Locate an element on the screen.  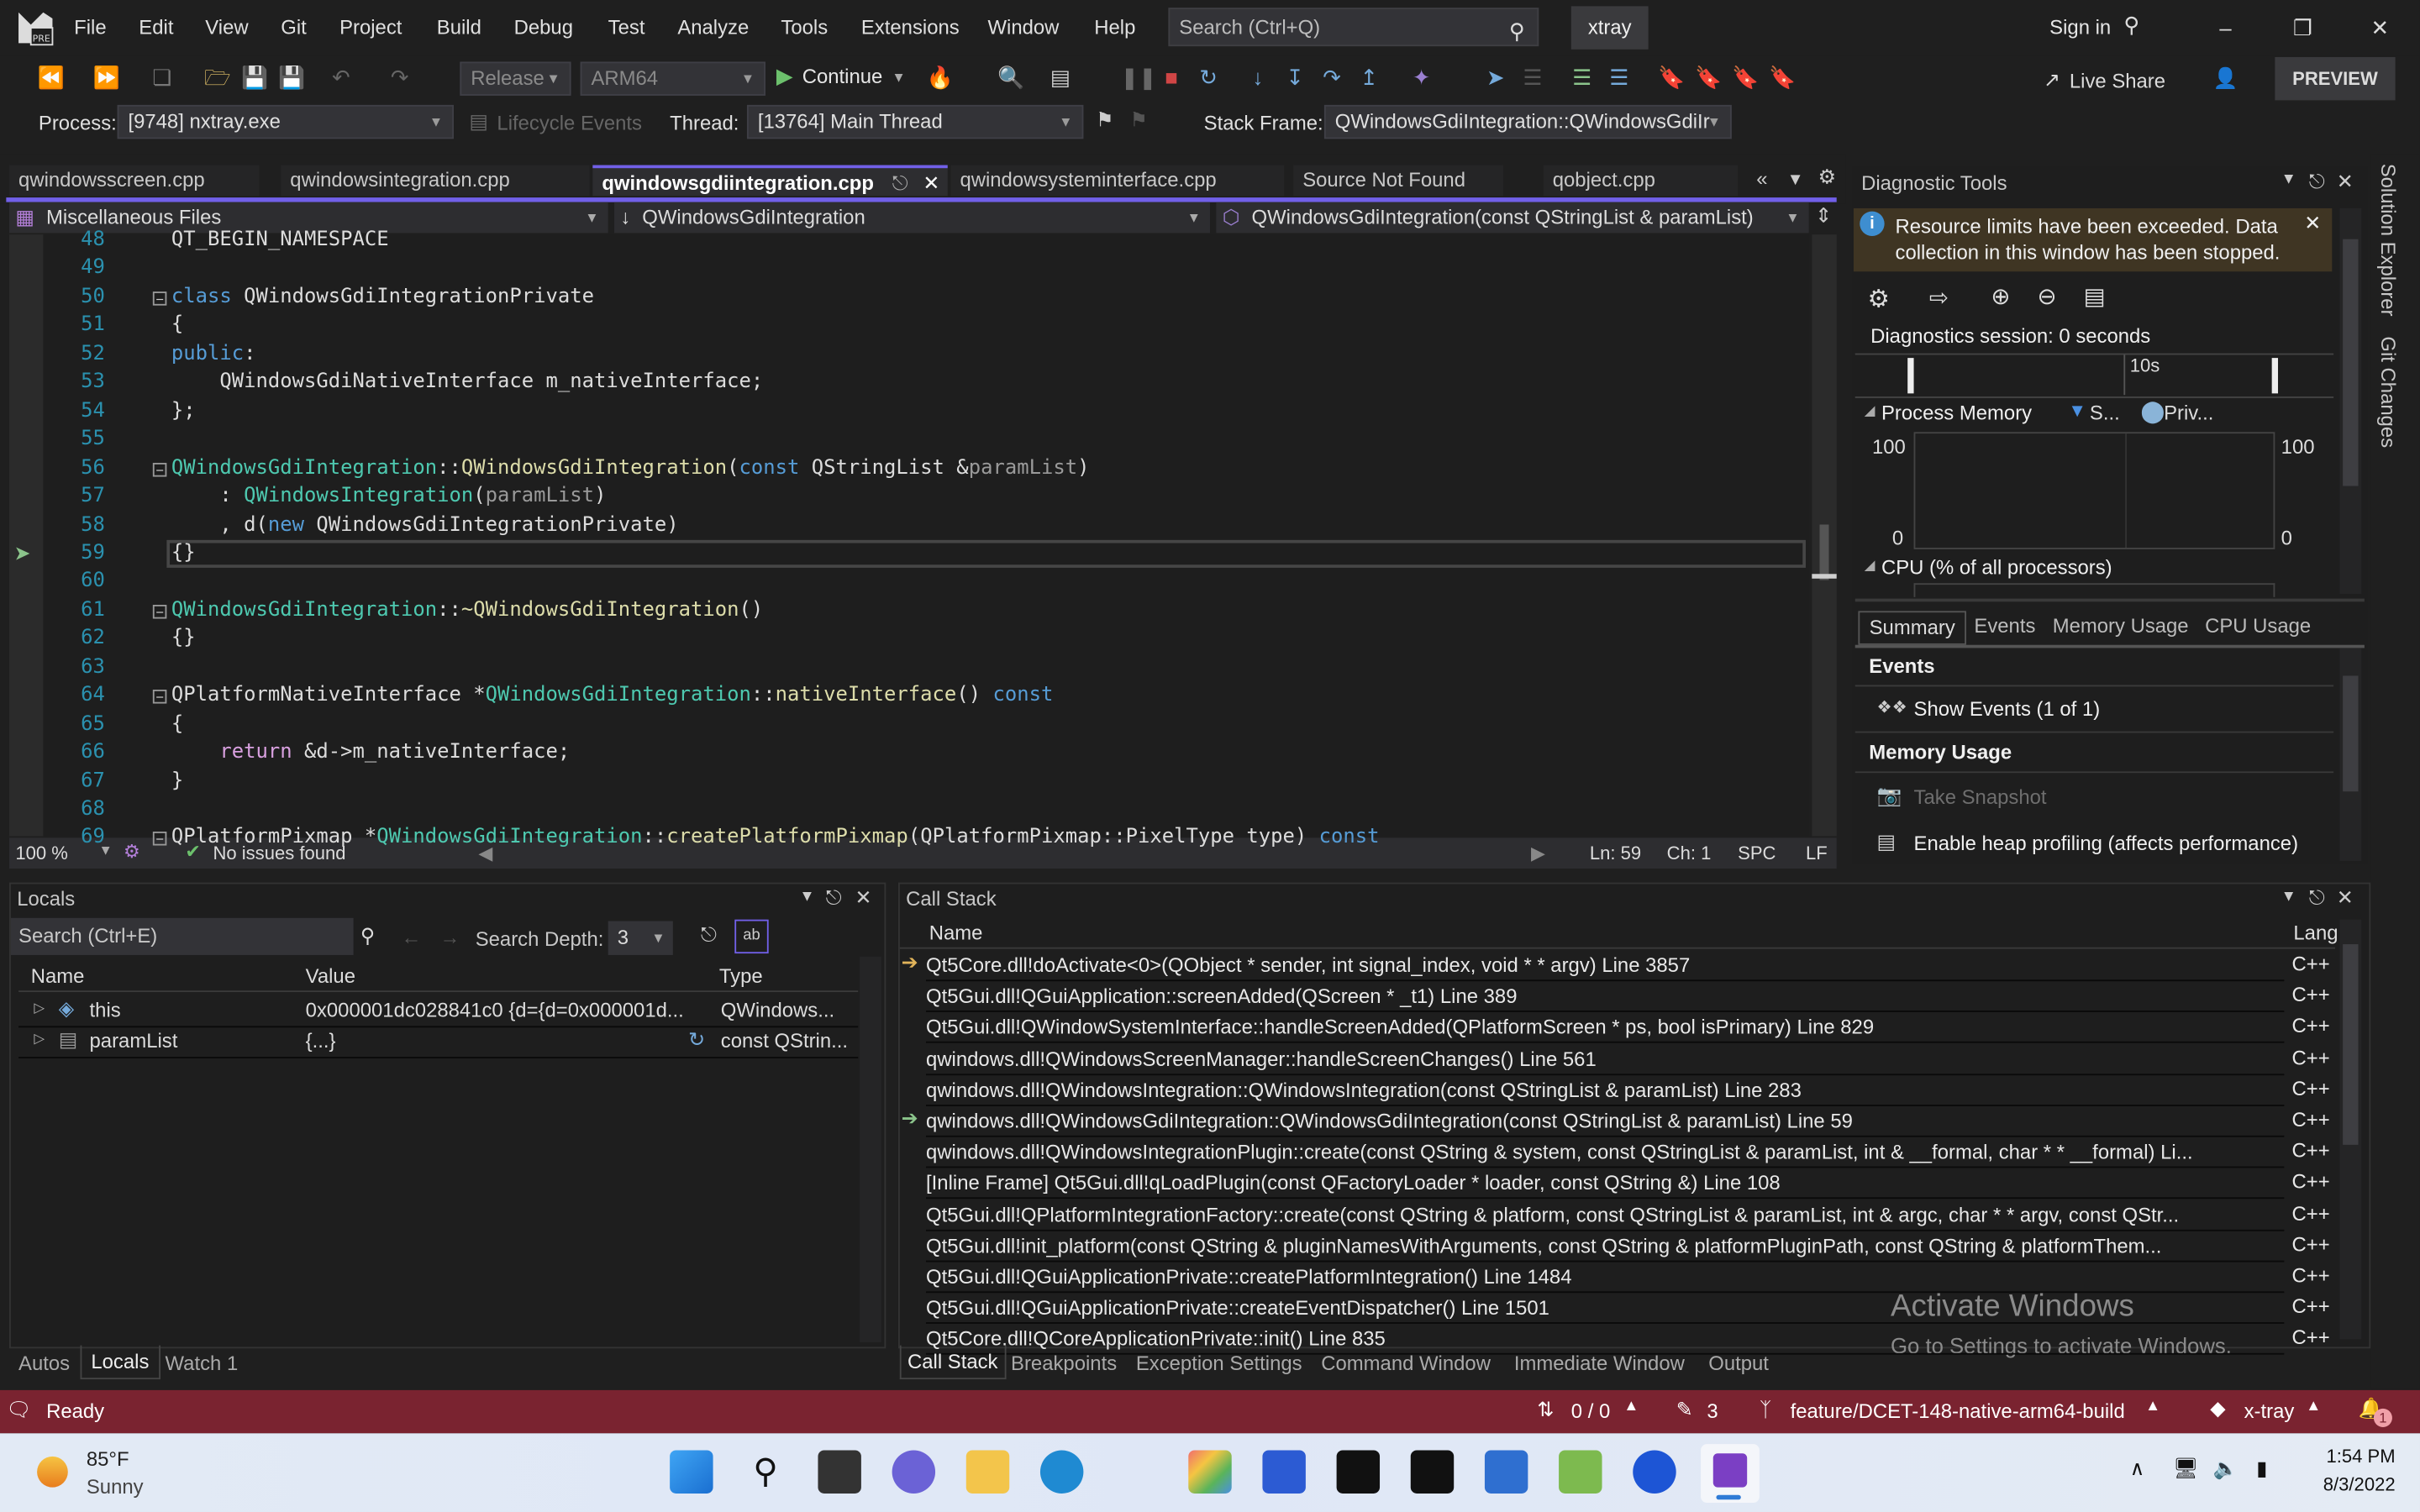
menu-file: File is located at coordinates (90, 27).